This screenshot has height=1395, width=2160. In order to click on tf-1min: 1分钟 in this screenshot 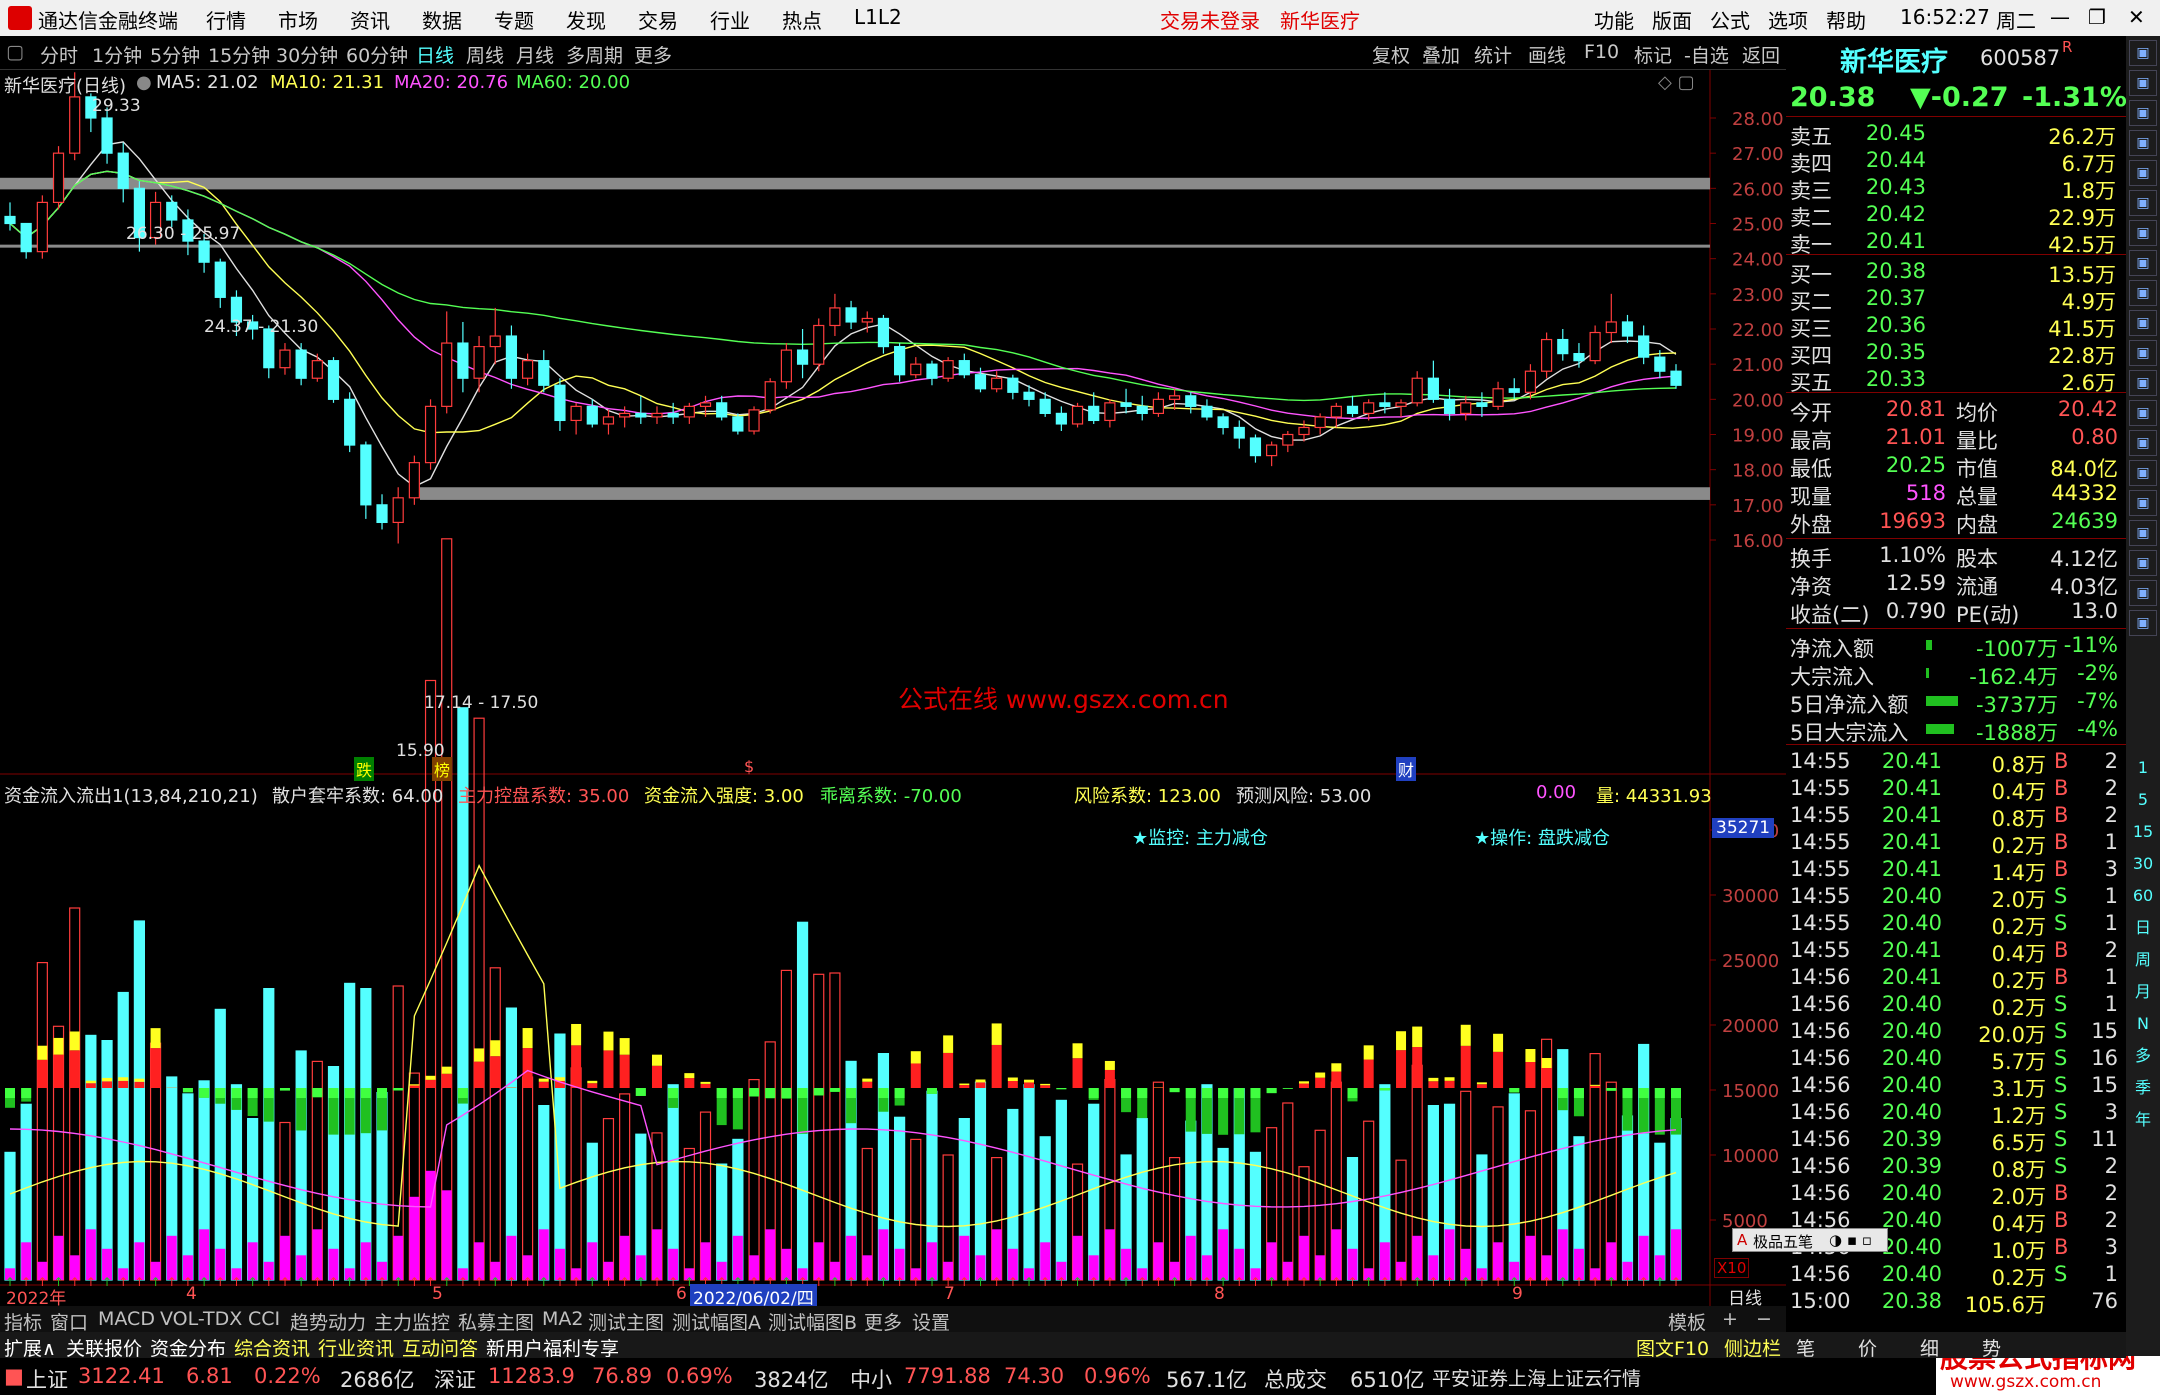, I will do `click(117, 54)`.